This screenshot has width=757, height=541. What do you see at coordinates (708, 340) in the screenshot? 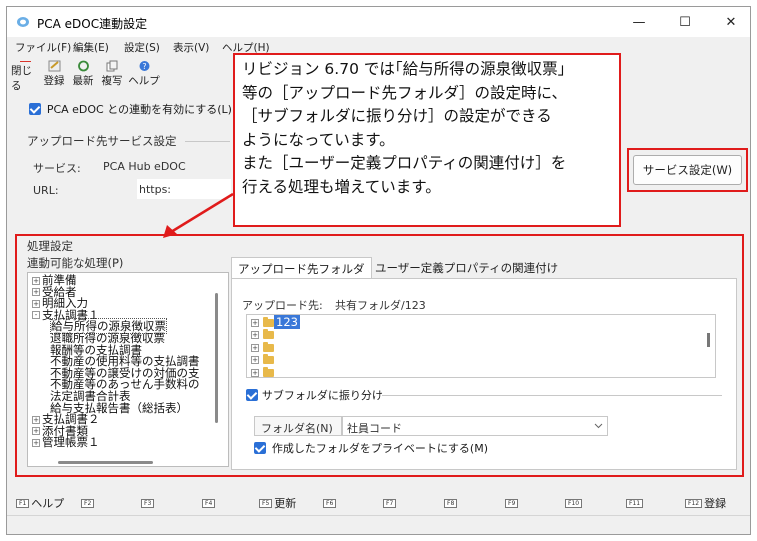
I see `folder-tree-scrollbar` at bounding box center [708, 340].